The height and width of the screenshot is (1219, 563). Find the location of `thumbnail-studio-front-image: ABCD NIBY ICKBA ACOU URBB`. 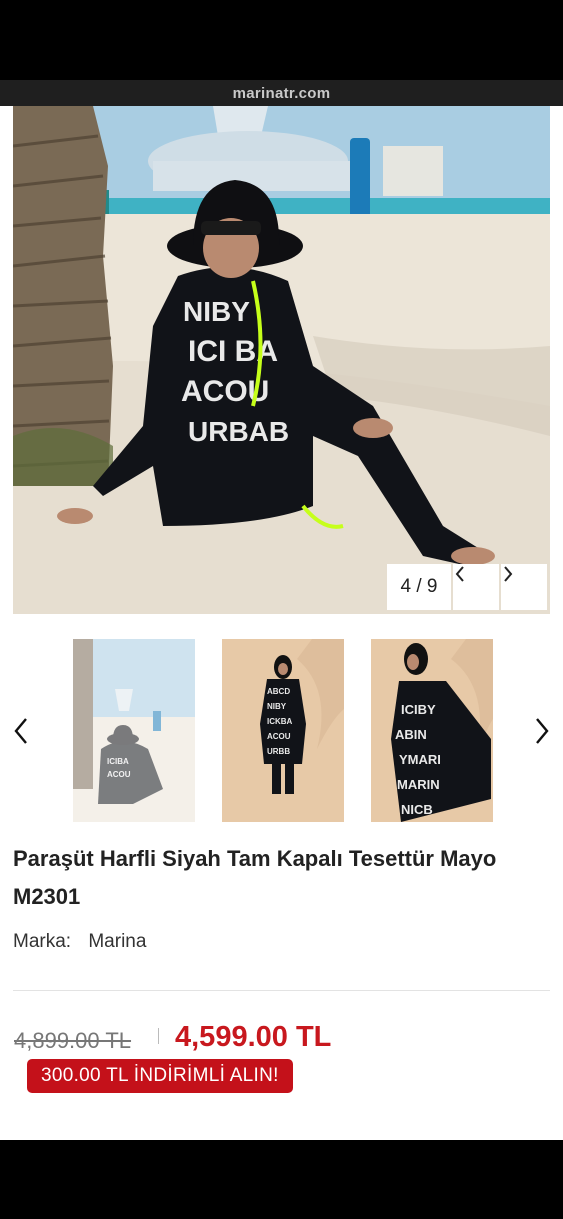

thumbnail-studio-front-image: ABCD NIBY ICKBA ACOU URBB is located at coordinates (283, 730).